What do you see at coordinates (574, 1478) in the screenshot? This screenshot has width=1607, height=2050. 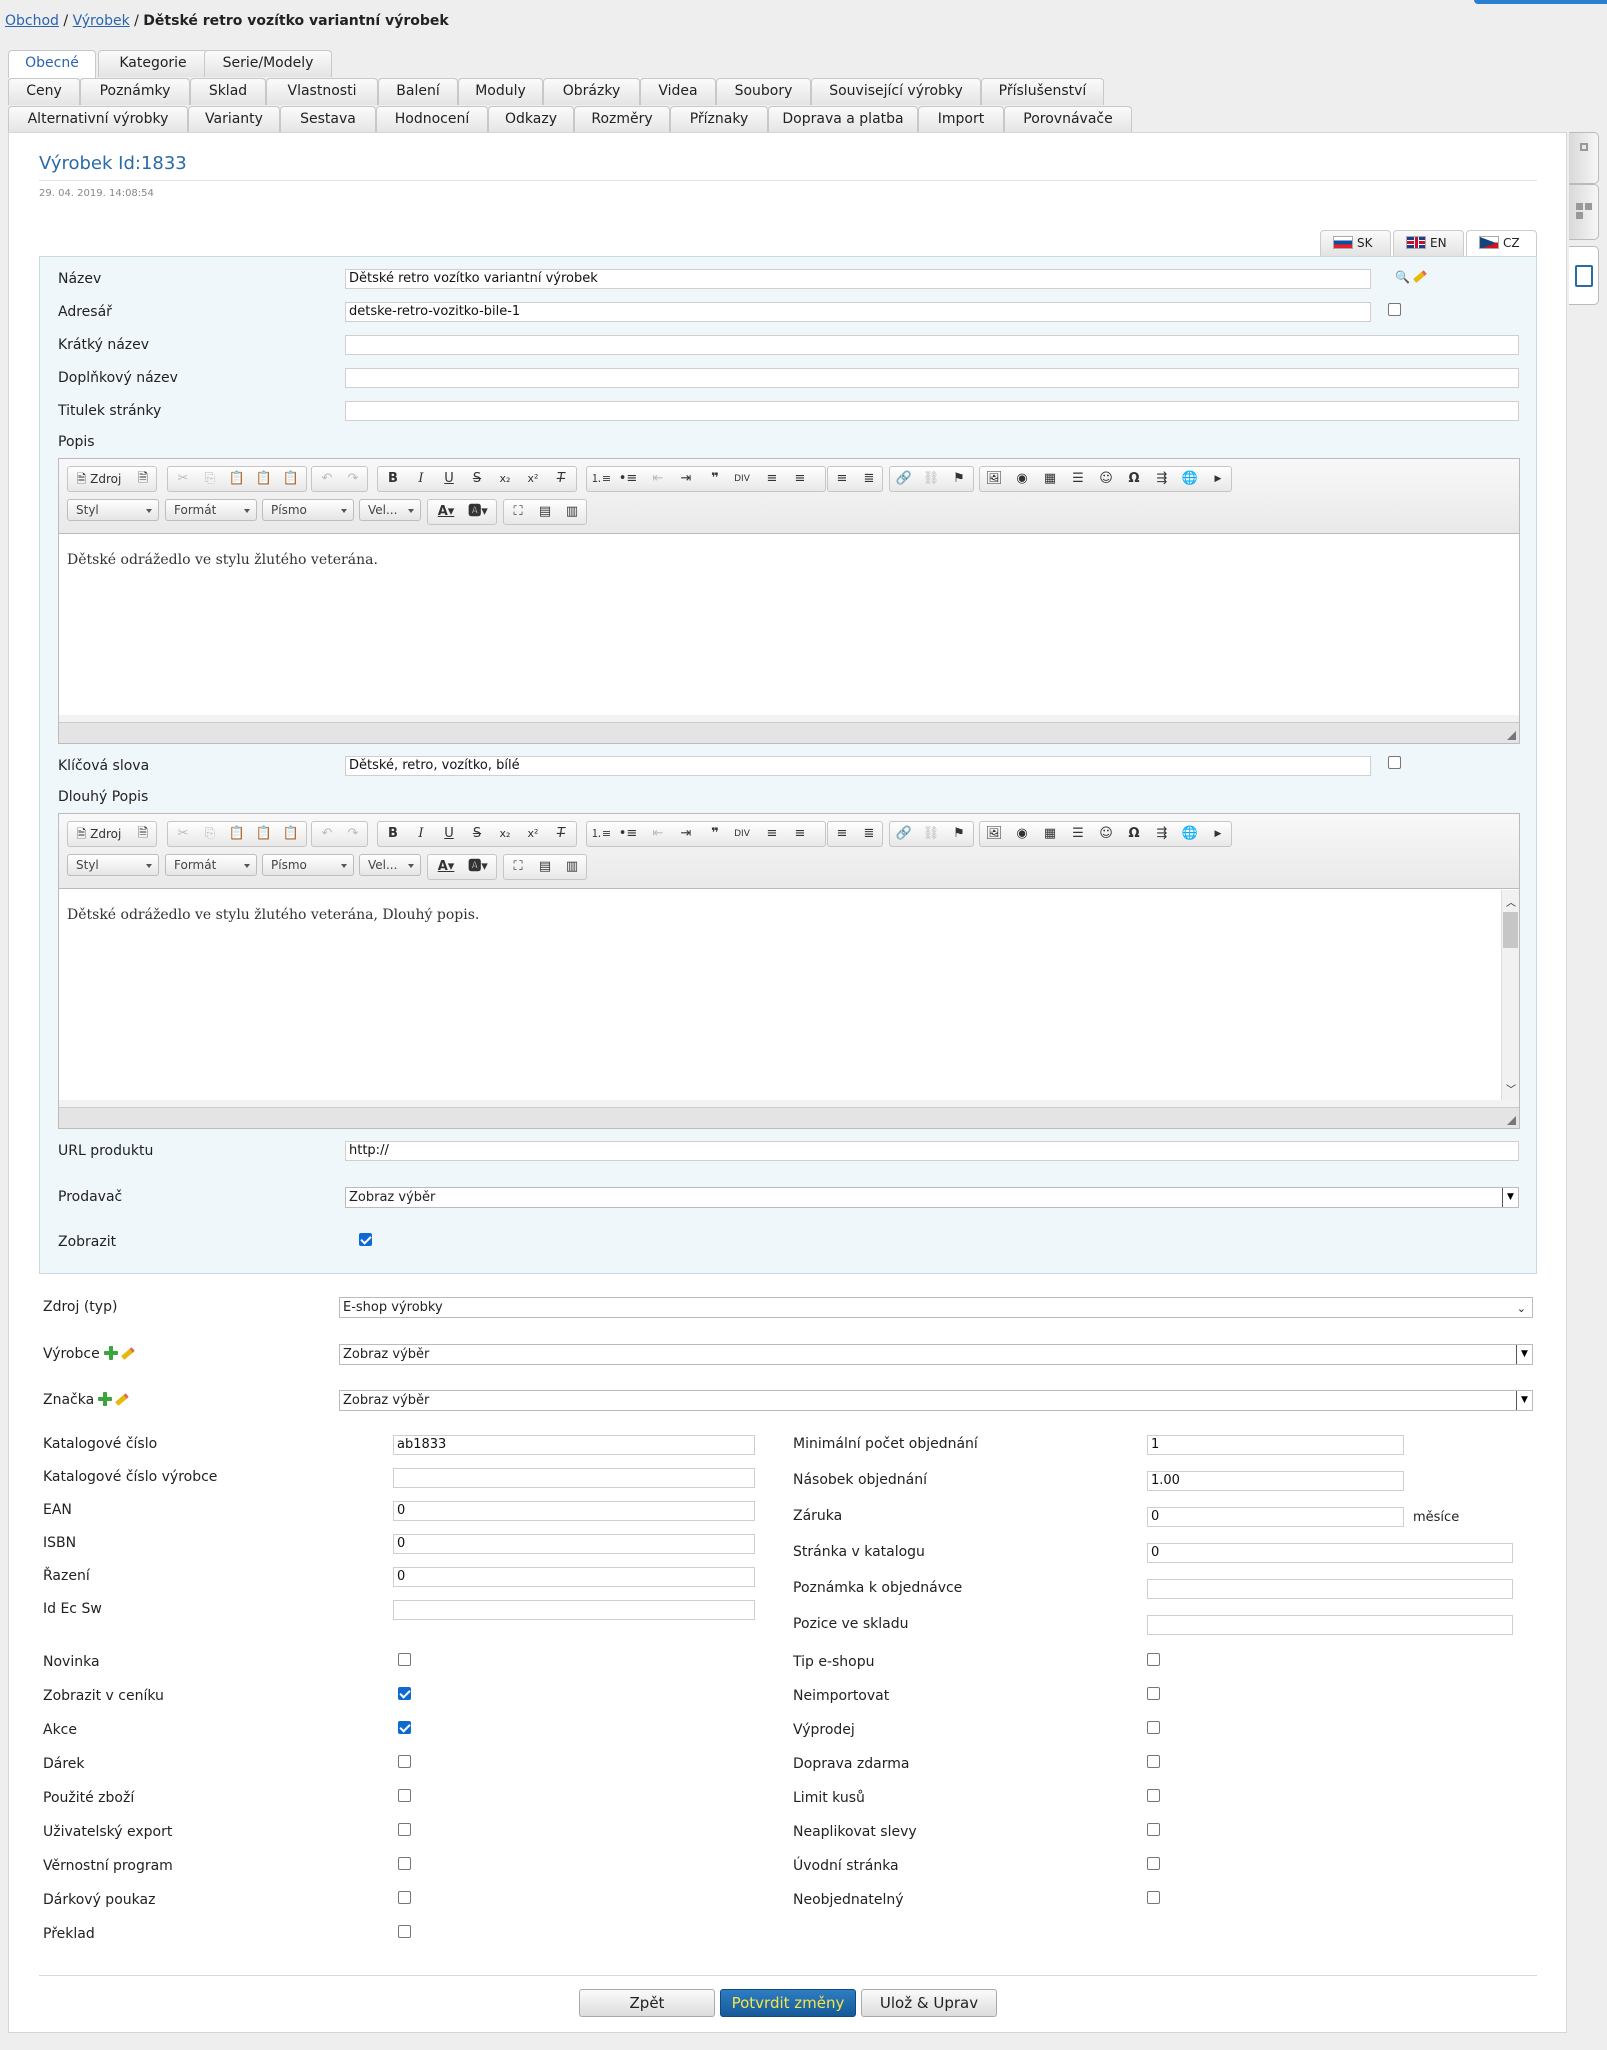 I see `maker-catalog-number-input` at bounding box center [574, 1478].